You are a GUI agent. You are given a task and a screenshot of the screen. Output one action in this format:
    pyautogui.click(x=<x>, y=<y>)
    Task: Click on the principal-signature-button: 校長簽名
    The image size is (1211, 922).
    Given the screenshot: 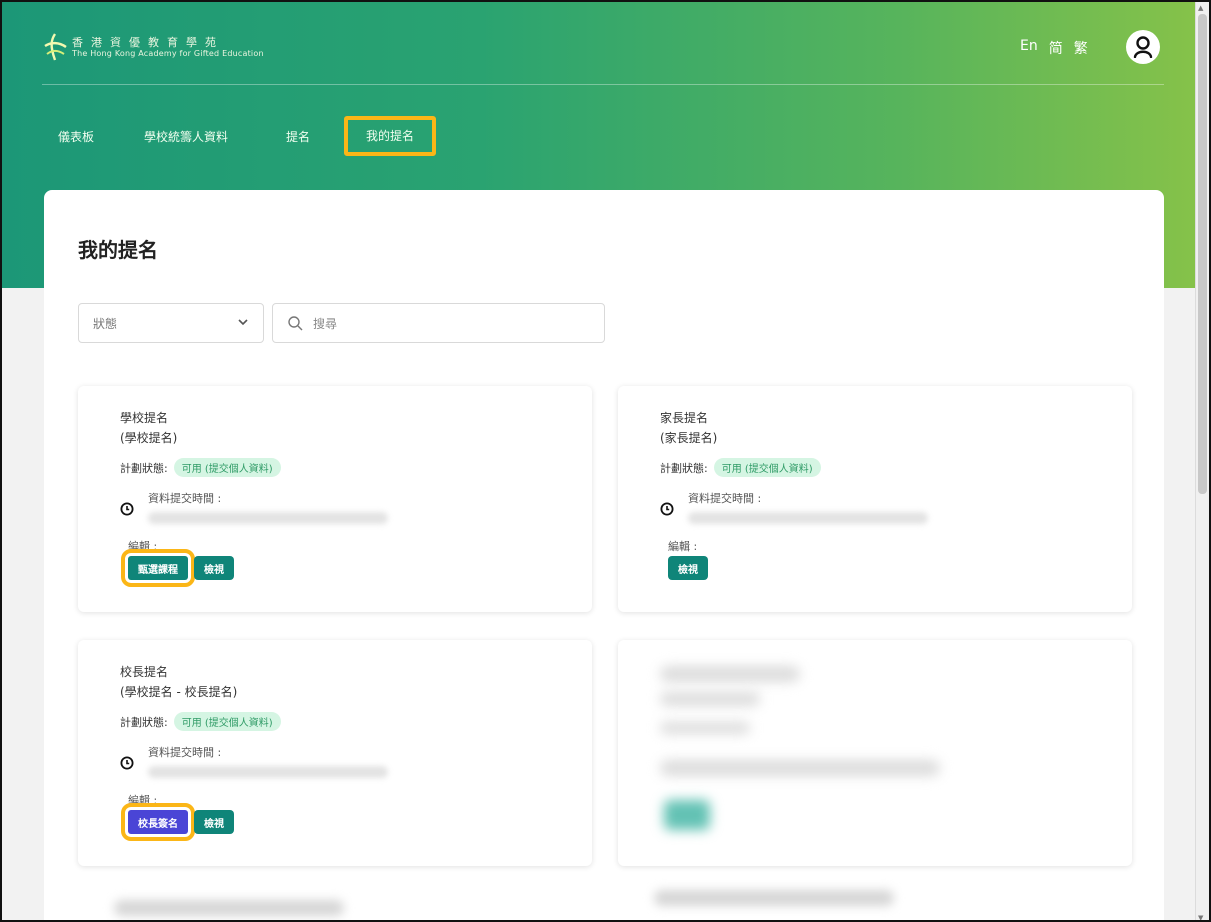 What is the action you would take?
    pyautogui.click(x=158, y=822)
    